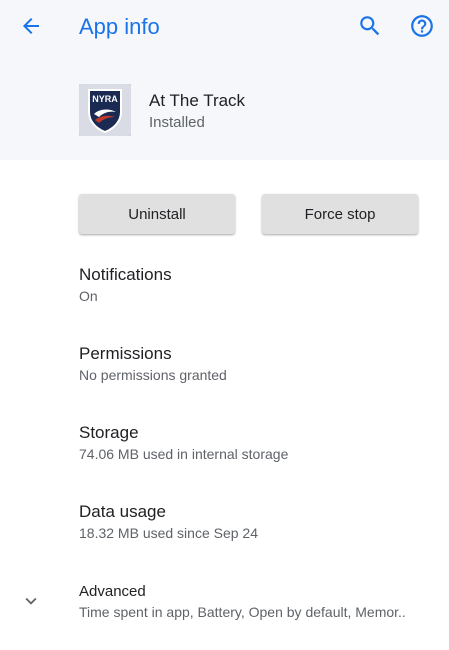 This screenshot has height=650, width=449. I want to click on search-icon, so click(370, 26).